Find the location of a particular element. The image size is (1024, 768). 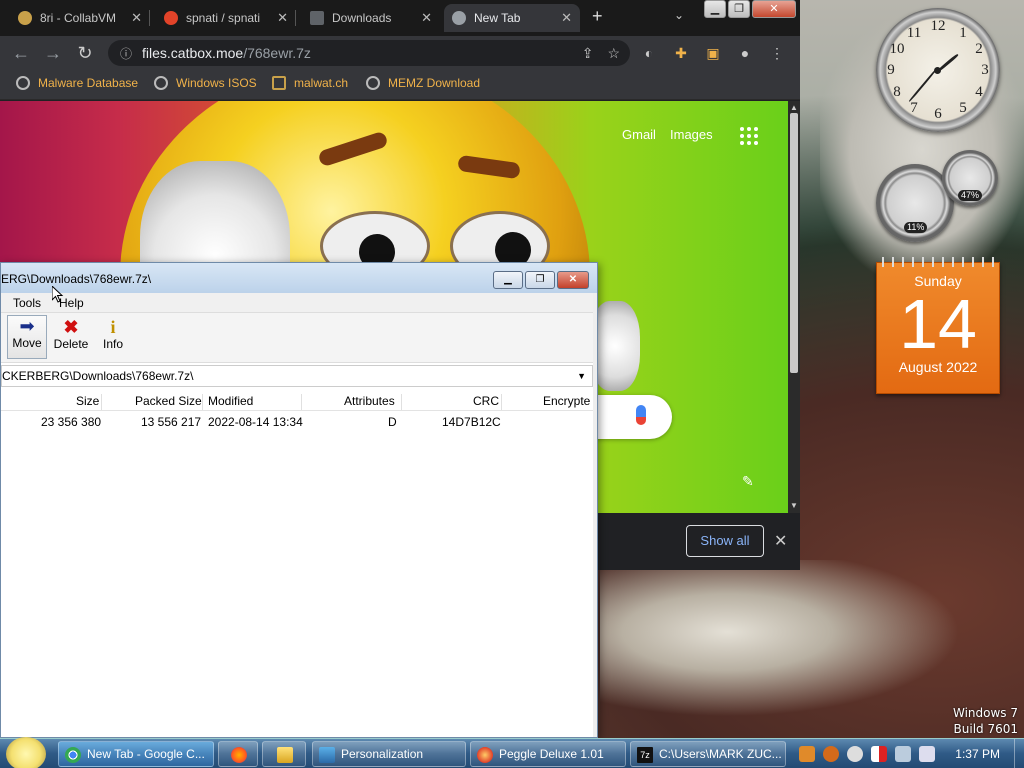

tab-label: spnati / spnati is located at coordinates (223, 18).